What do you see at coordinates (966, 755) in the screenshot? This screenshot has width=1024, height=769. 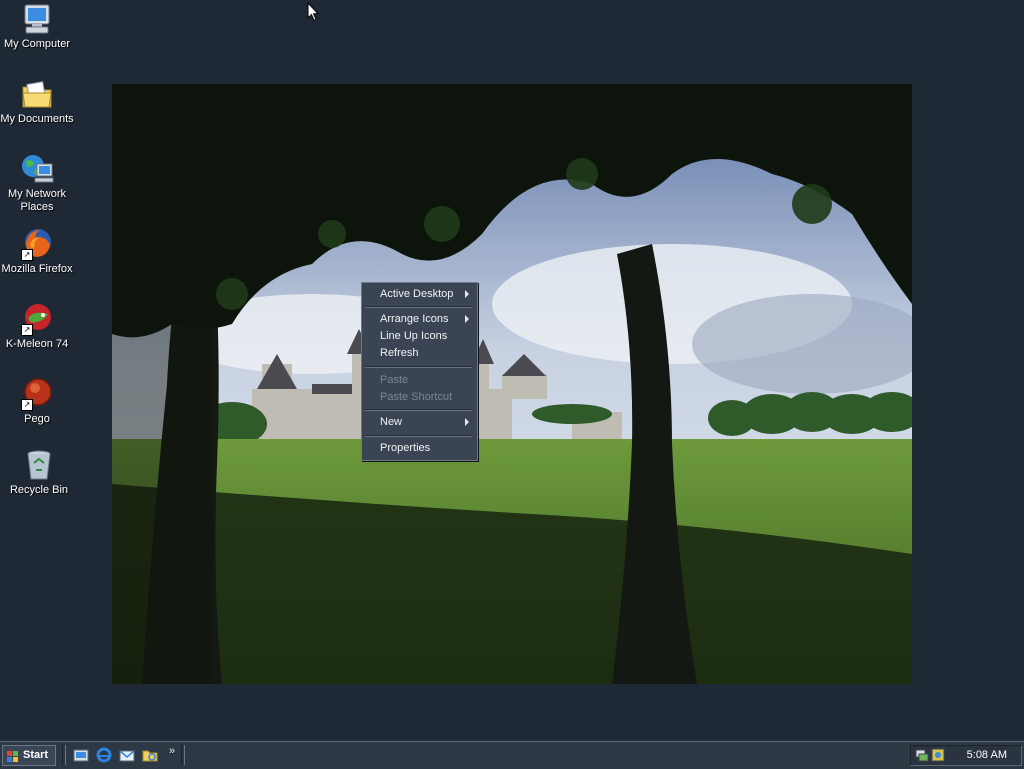 I see `system-tray: 5:08 AM` at bounding box center [966, 755].